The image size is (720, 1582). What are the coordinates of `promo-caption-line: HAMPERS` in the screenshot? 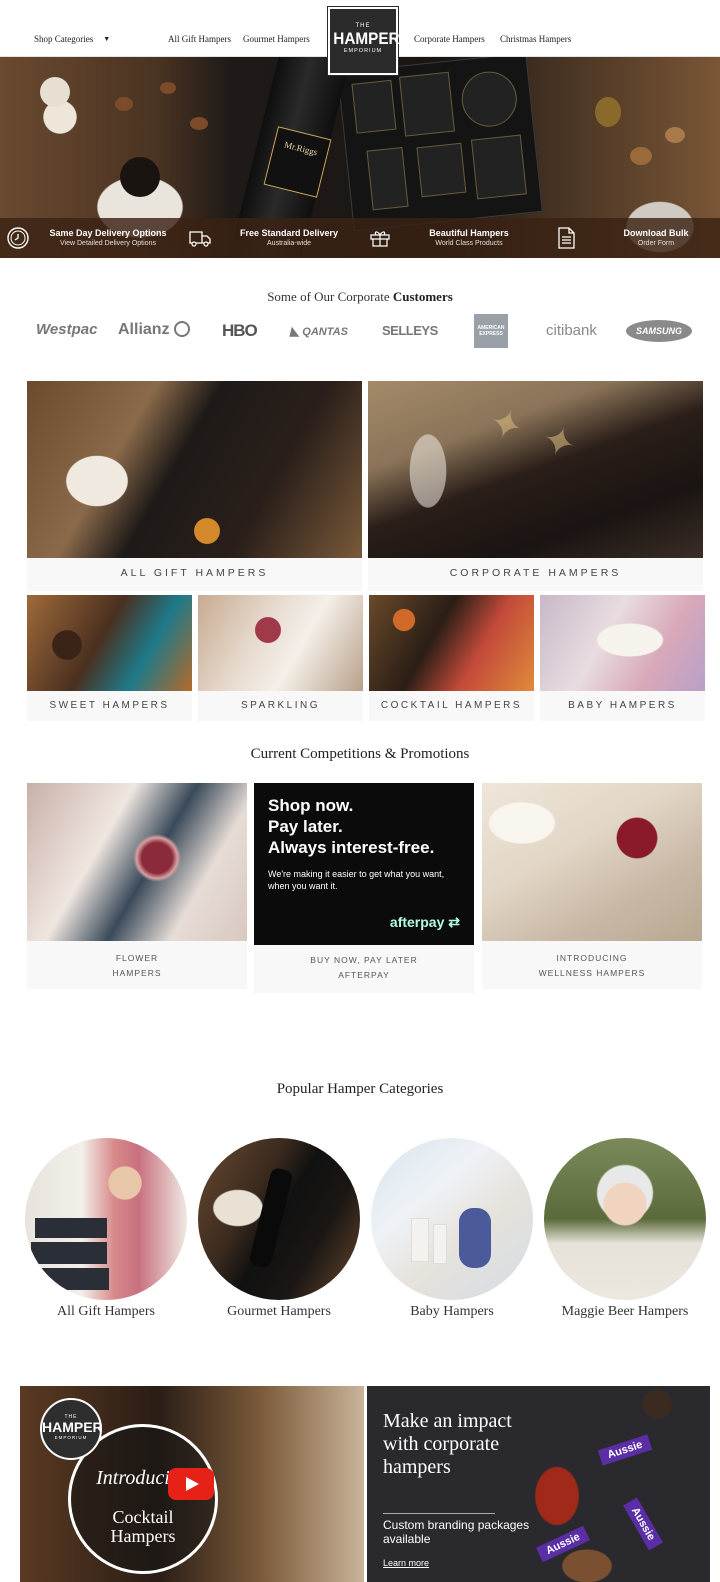 It's located at (137, 973).